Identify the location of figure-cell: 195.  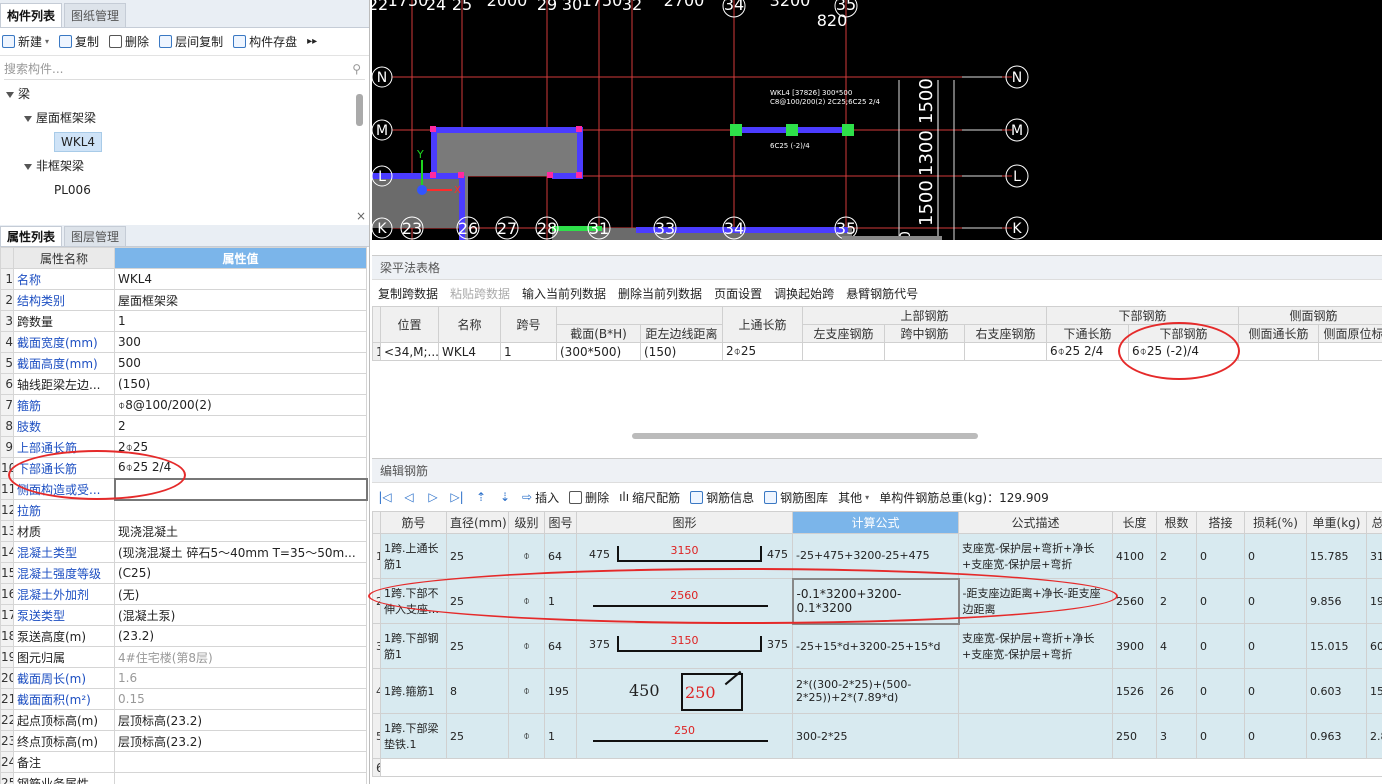
(560, 691).